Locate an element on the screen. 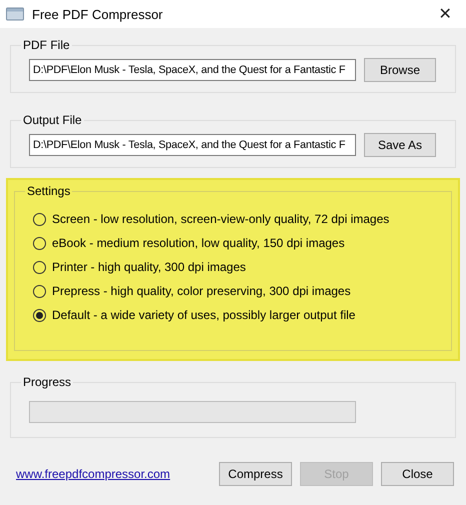 This screenshot has height=505, width=466. footer-button: Compress is located at coordinates (255, 474).